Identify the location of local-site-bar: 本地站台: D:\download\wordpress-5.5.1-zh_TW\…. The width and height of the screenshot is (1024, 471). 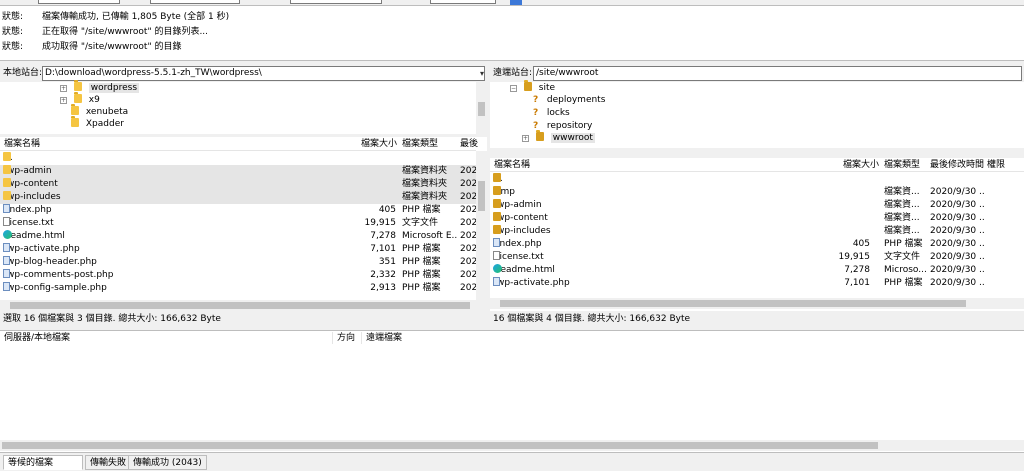
(243, 73).